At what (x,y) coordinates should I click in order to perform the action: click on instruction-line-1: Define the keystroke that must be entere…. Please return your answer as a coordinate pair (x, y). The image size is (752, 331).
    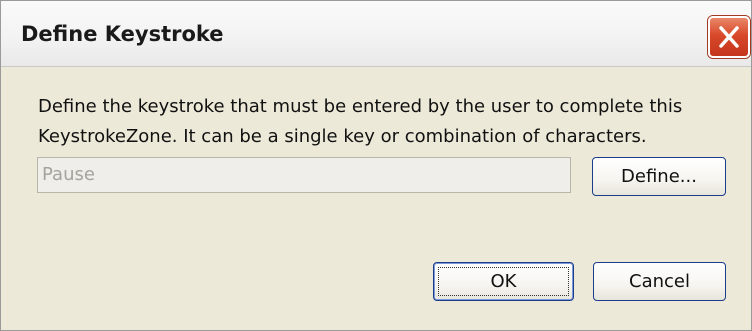
    Looking at the image, I should click on (360, 106).